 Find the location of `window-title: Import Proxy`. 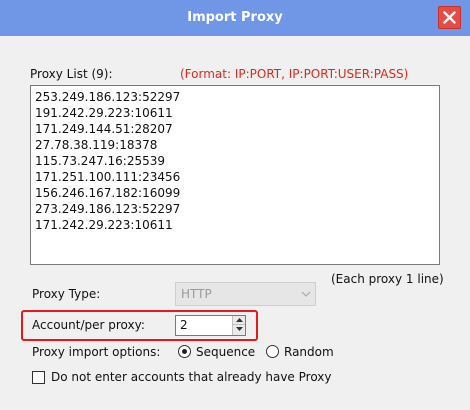

window-title: Import Proxy is located at coordinates (235, 17).